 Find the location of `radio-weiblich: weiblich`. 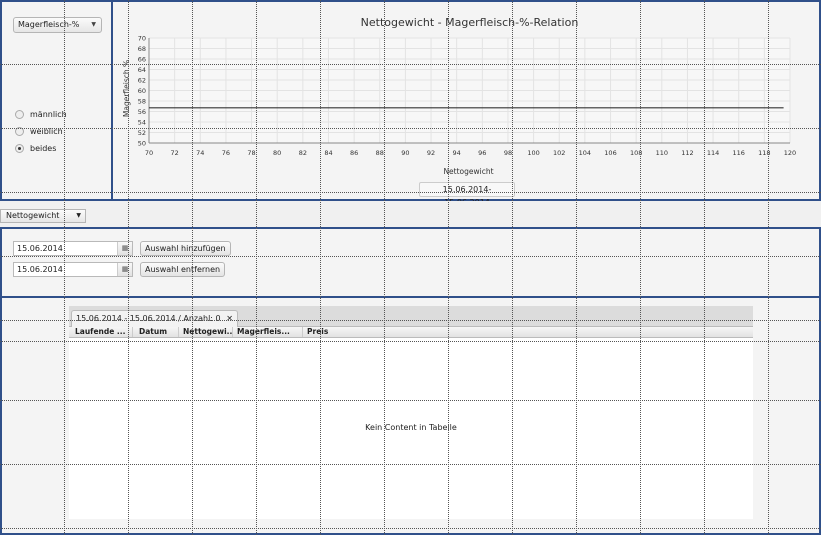

radio-weiblich: weiblich is located at coordinates (45, 132).